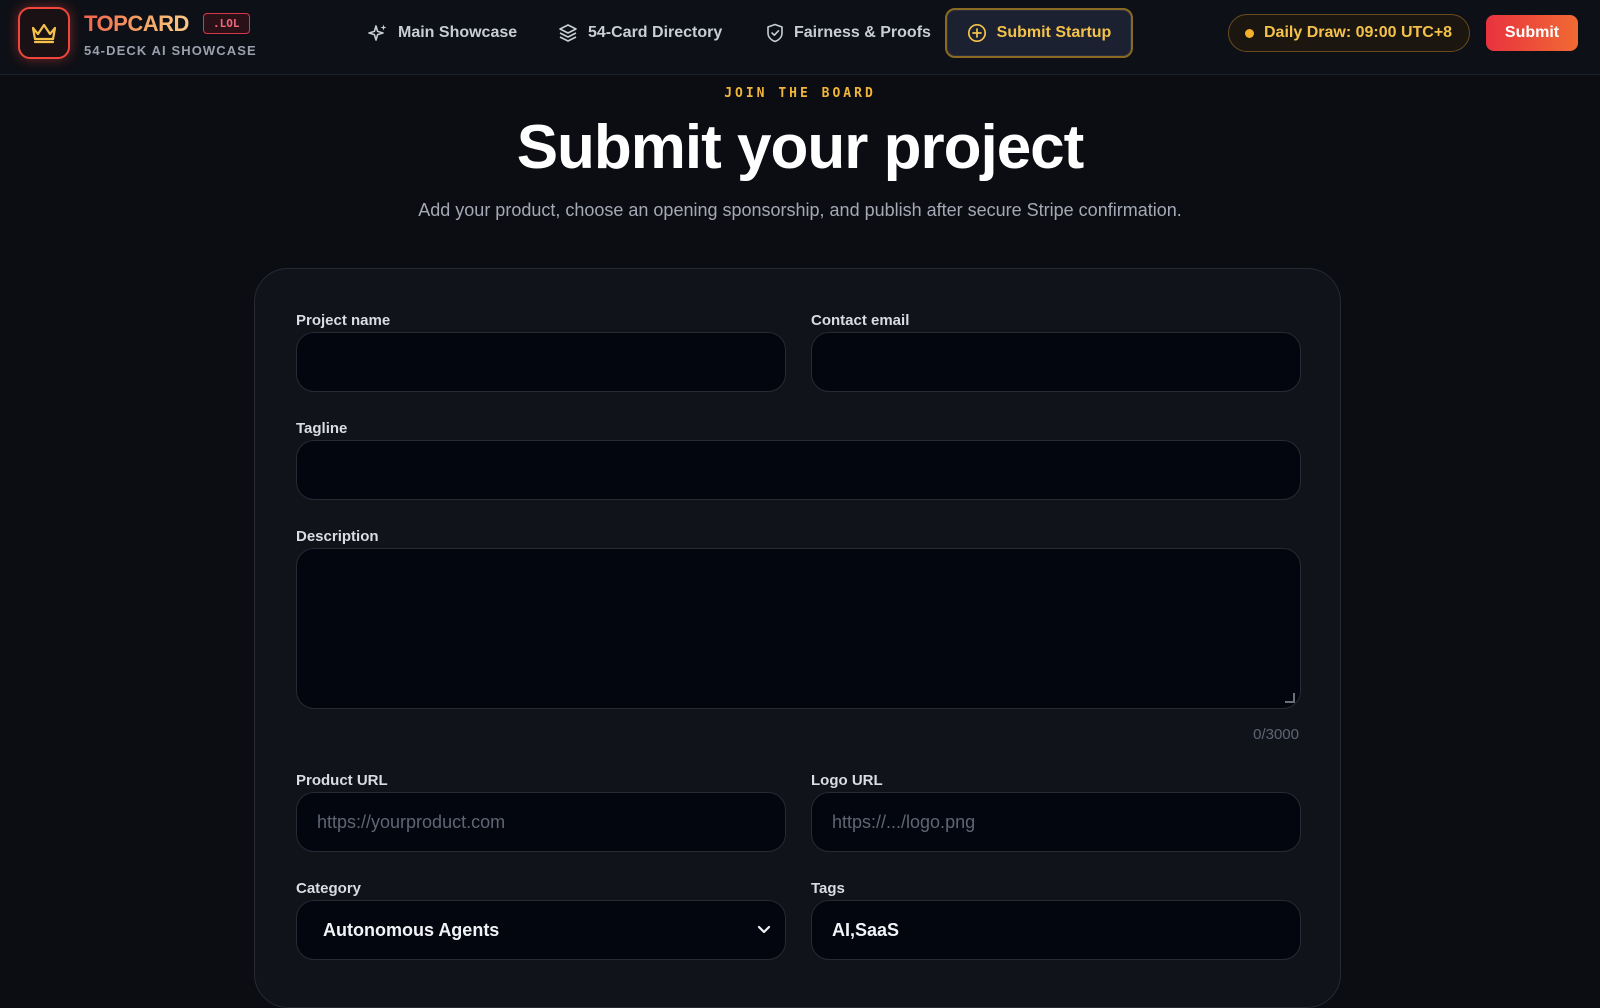 The image size is (1600, 1008). Describe the element at coordinates (568, 33) in the screenshot. I see `layers-icon` at that location.